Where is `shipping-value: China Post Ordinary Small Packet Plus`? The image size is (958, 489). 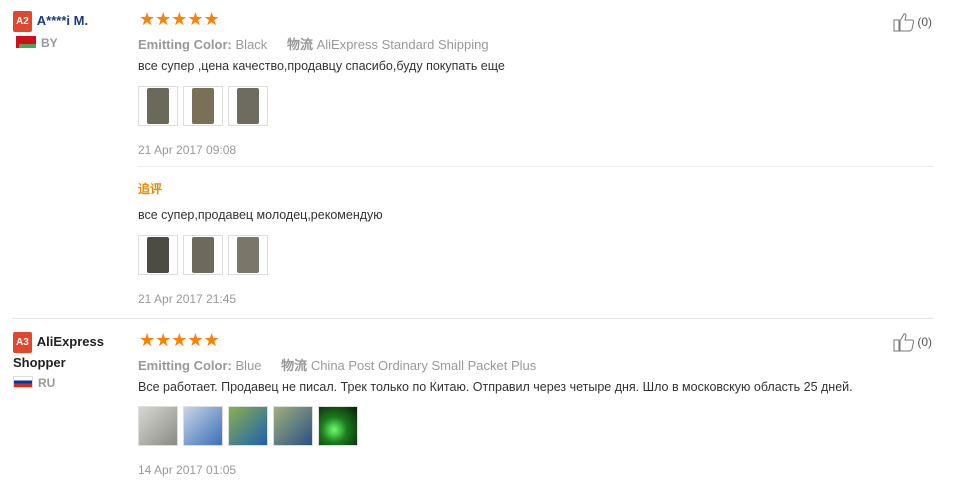
shipping-value: China Post Ordinary Small Packet Plus is located at coordinates (423, 365).